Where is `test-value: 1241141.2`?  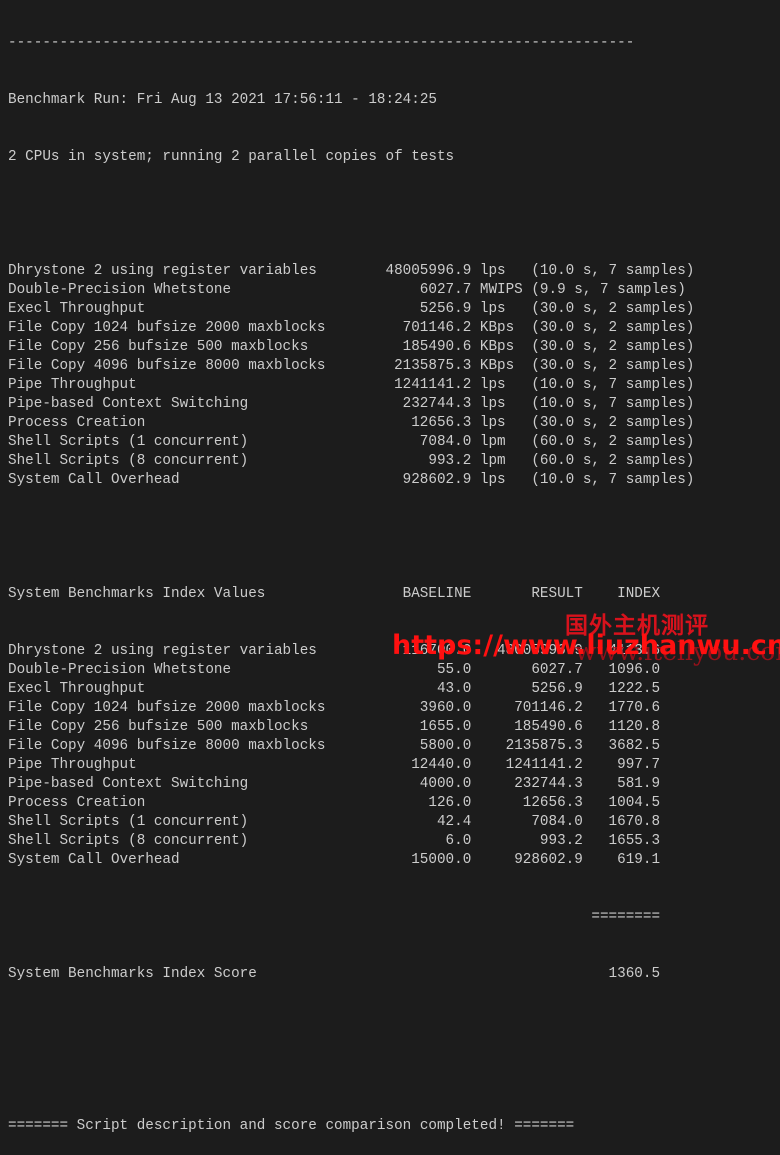
test-value: 1241141.2 is located at coordinates (433, 385).